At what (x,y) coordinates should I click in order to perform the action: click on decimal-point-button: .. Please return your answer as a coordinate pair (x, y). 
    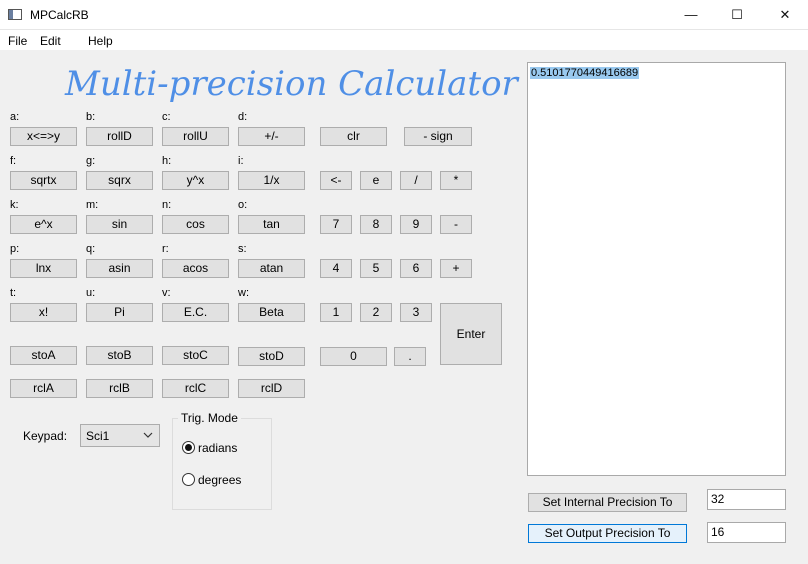
    Looking at the image, I should click on (410, 356).